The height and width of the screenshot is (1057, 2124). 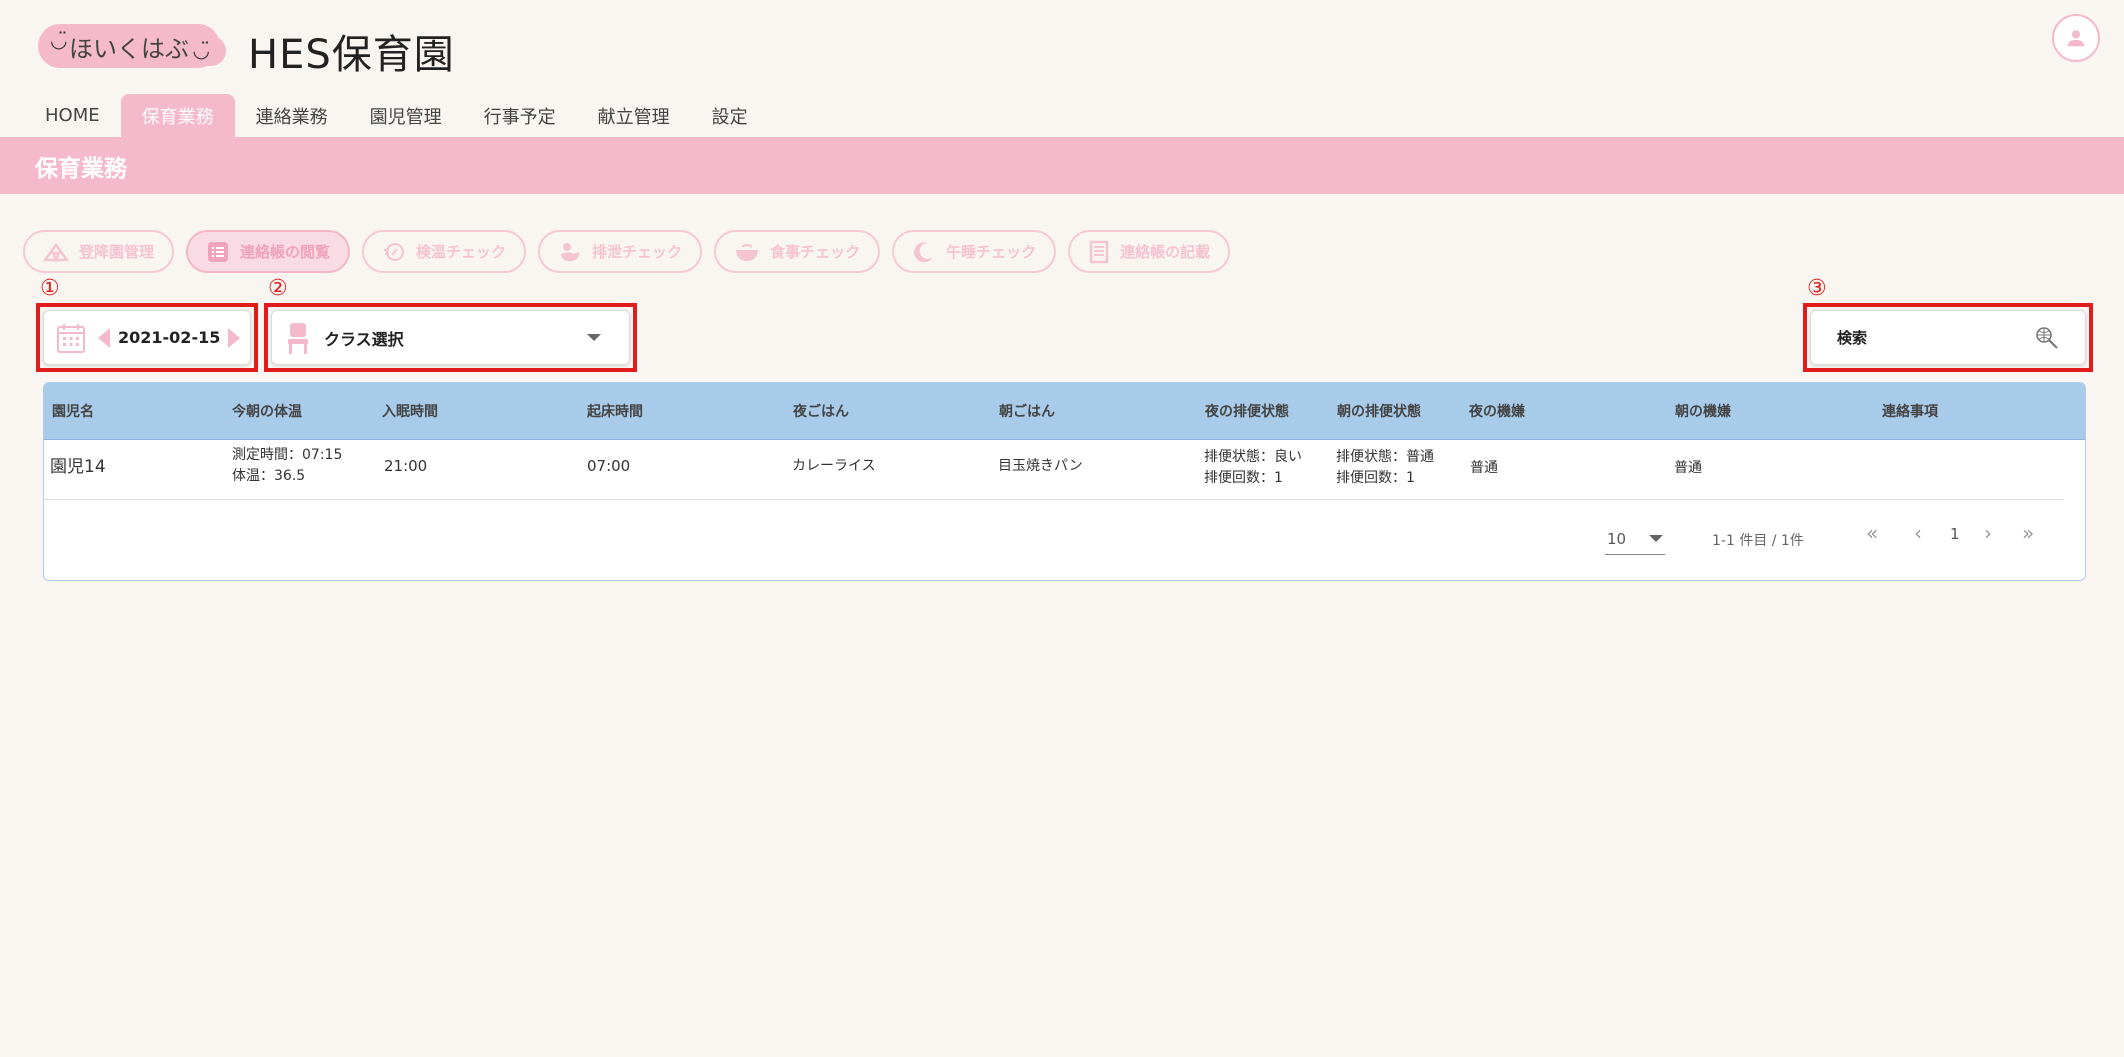 I want to click on row-divider, so click(x=1054, y=499).